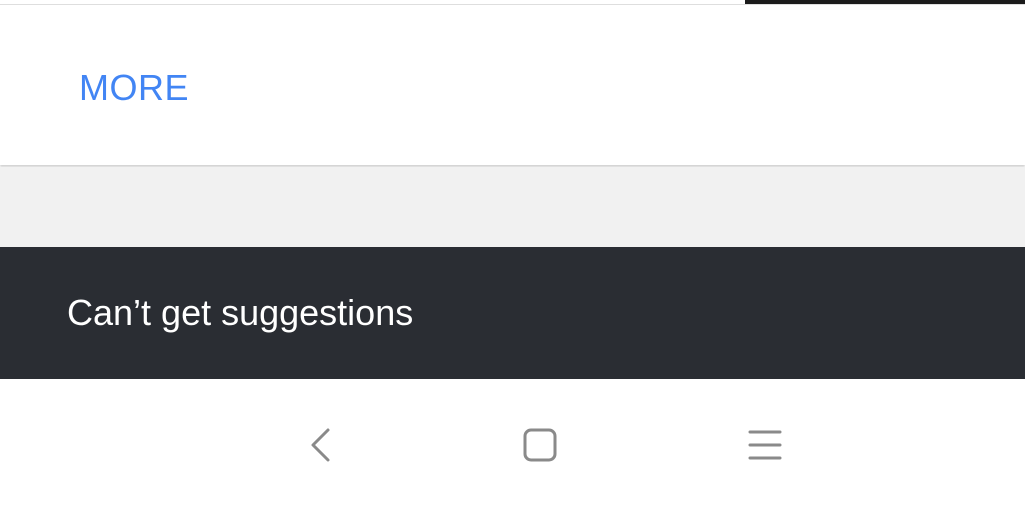 This screenshot has height=509, width=1025. I want to click on back-button, so click(320, 445).